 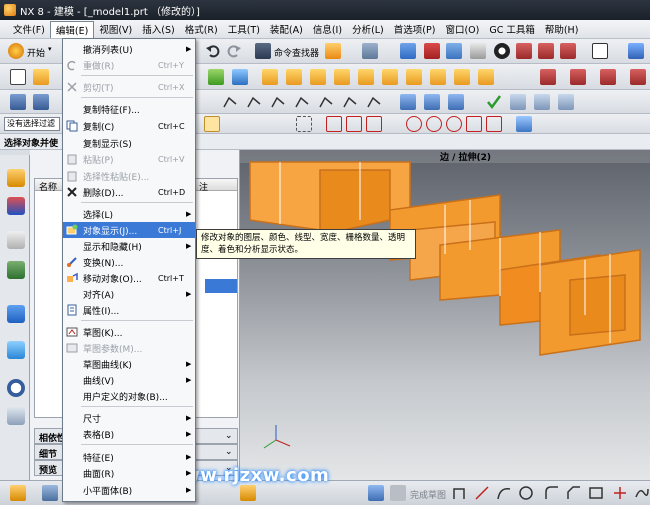 I want to click on circle-icon, so click(x=526, y=493).